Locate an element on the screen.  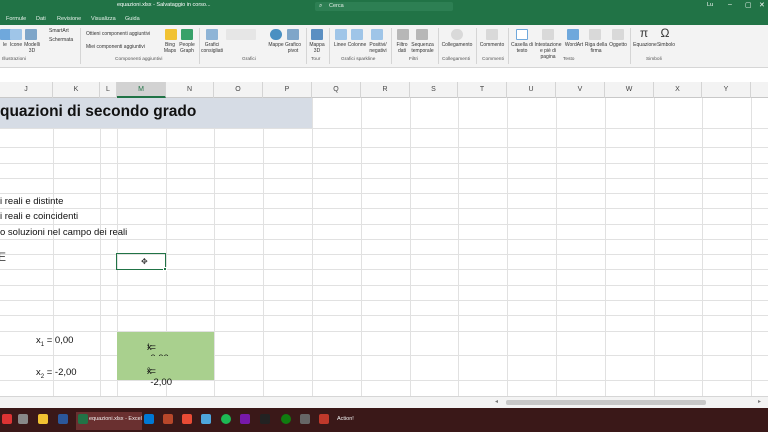
minimize-icon: – is located at coordinates (730, 4).